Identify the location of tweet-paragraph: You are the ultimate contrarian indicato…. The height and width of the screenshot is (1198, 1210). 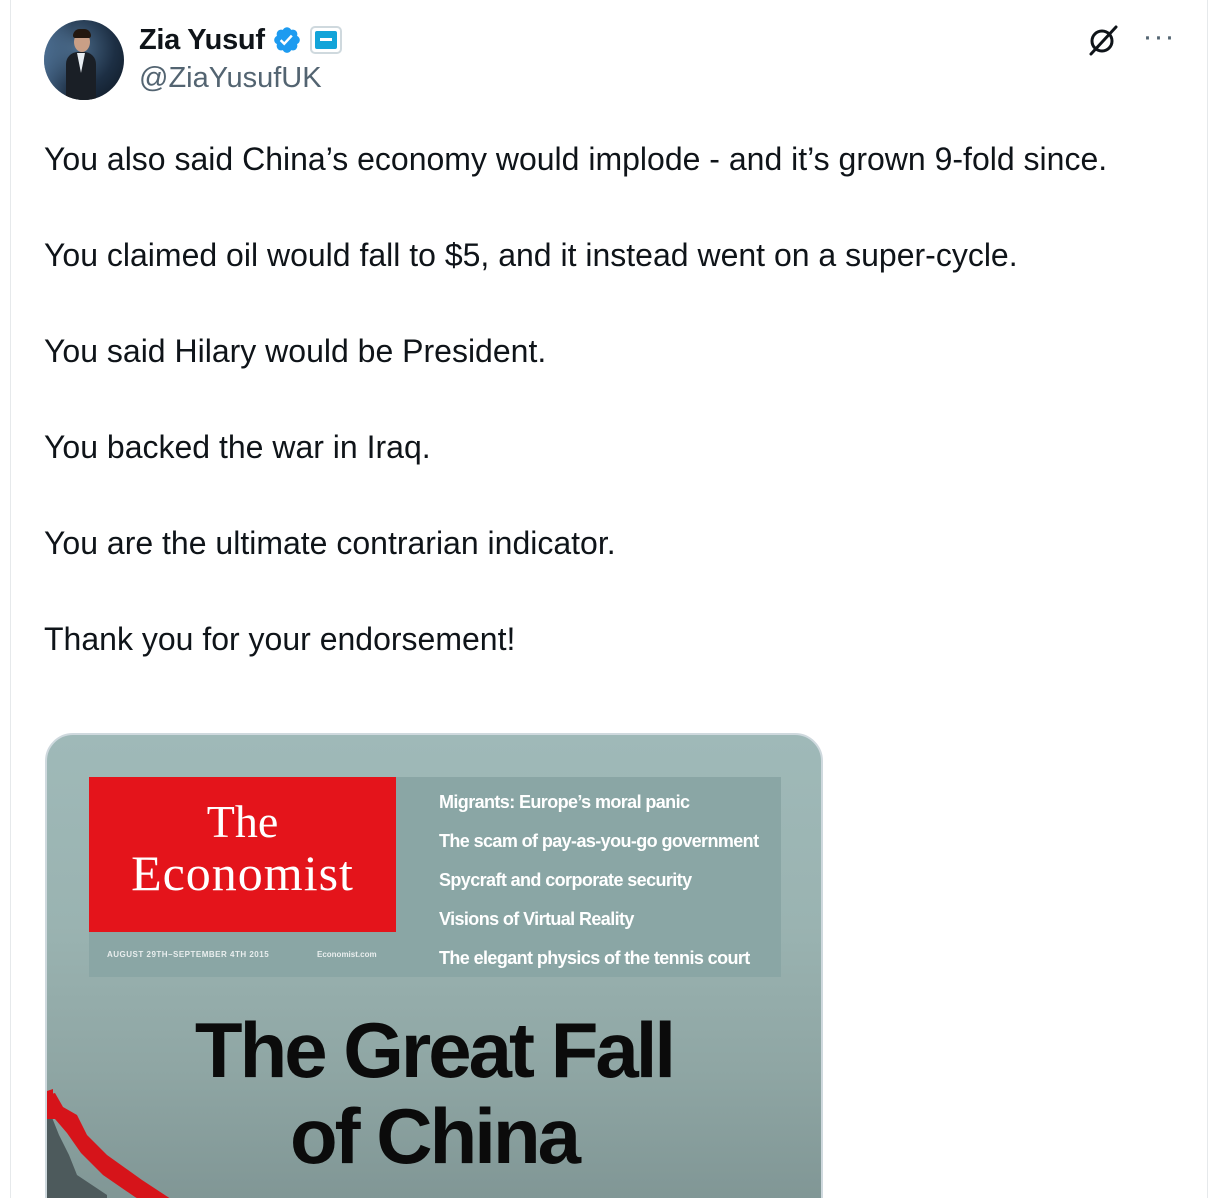
(330, 543).